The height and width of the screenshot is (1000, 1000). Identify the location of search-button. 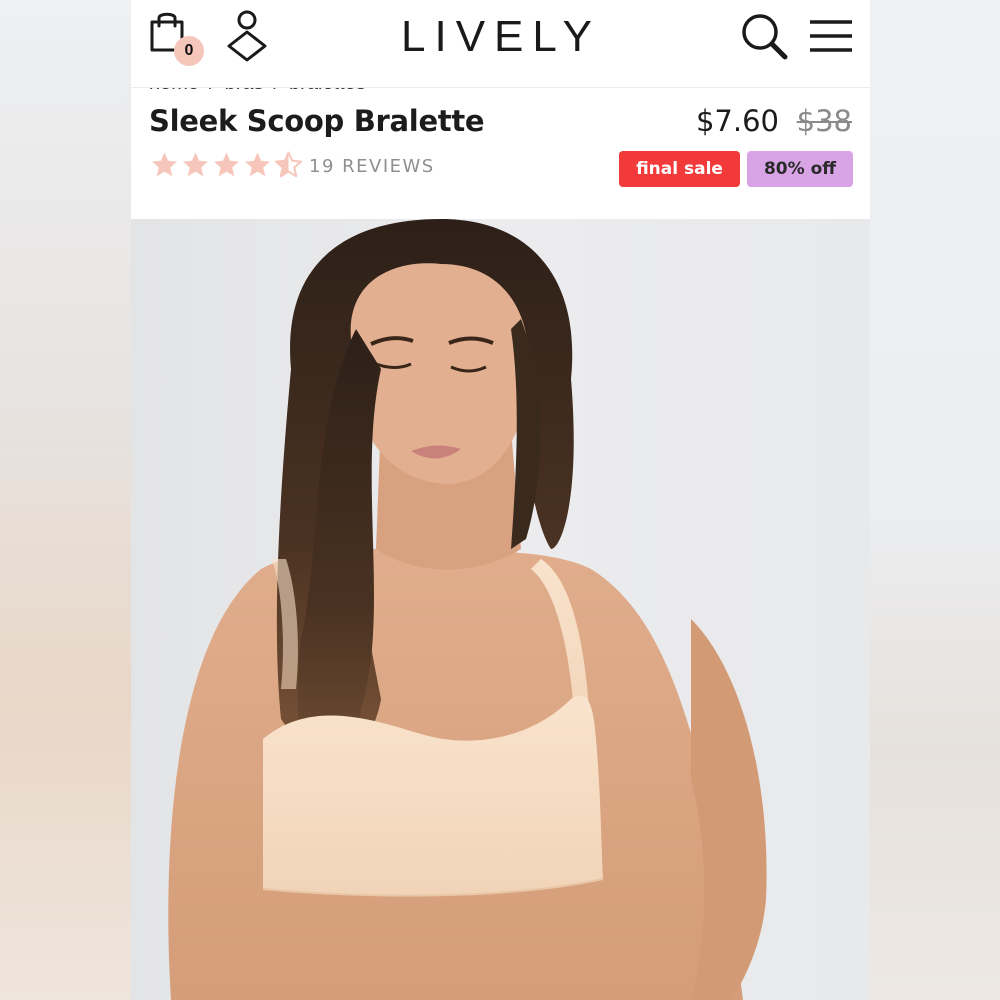
(765, 37).